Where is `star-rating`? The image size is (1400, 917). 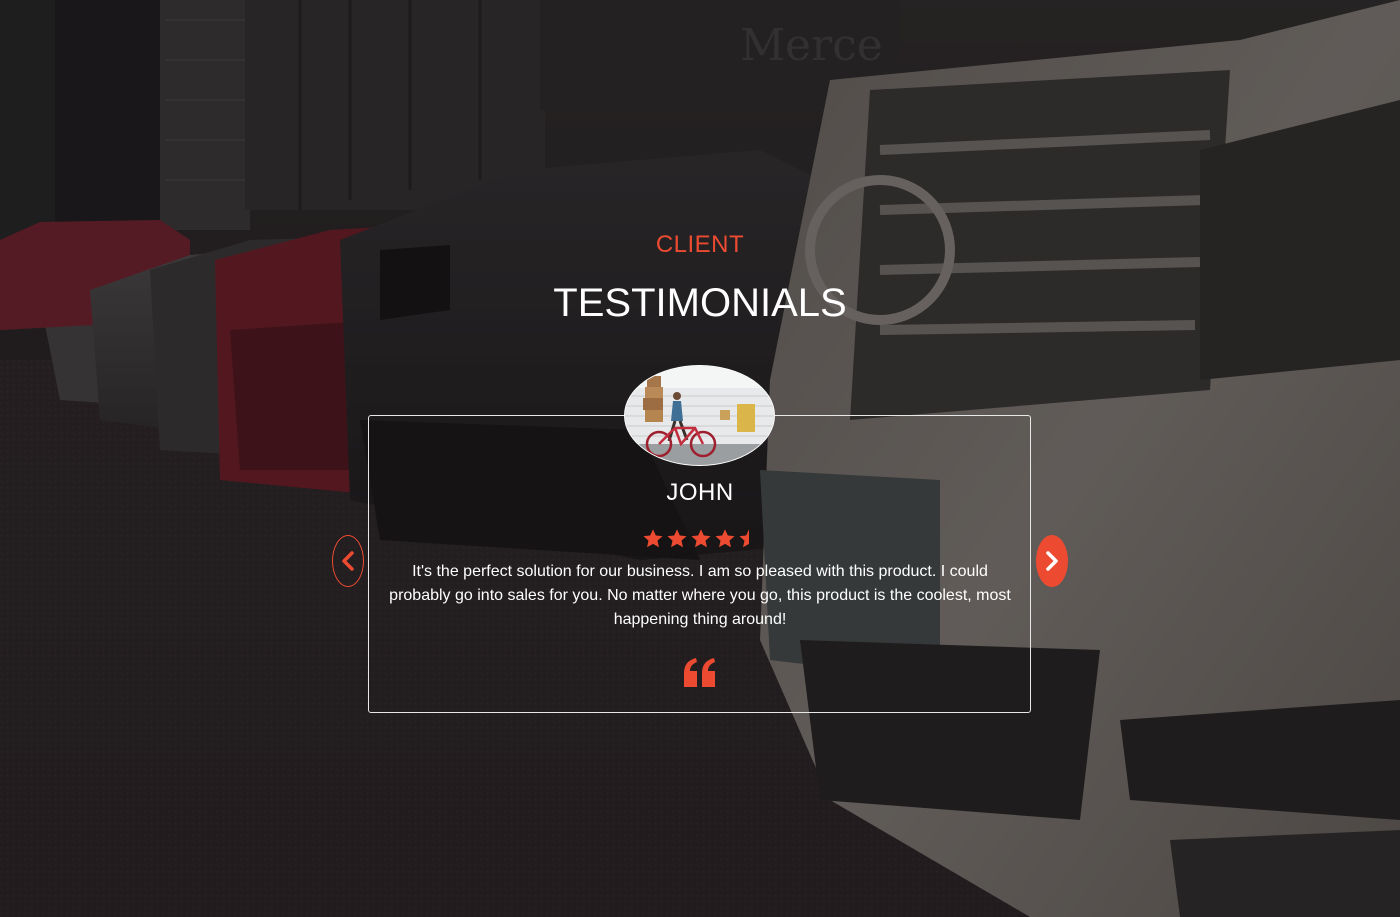
star-rating is located at coordinates (701, 540).